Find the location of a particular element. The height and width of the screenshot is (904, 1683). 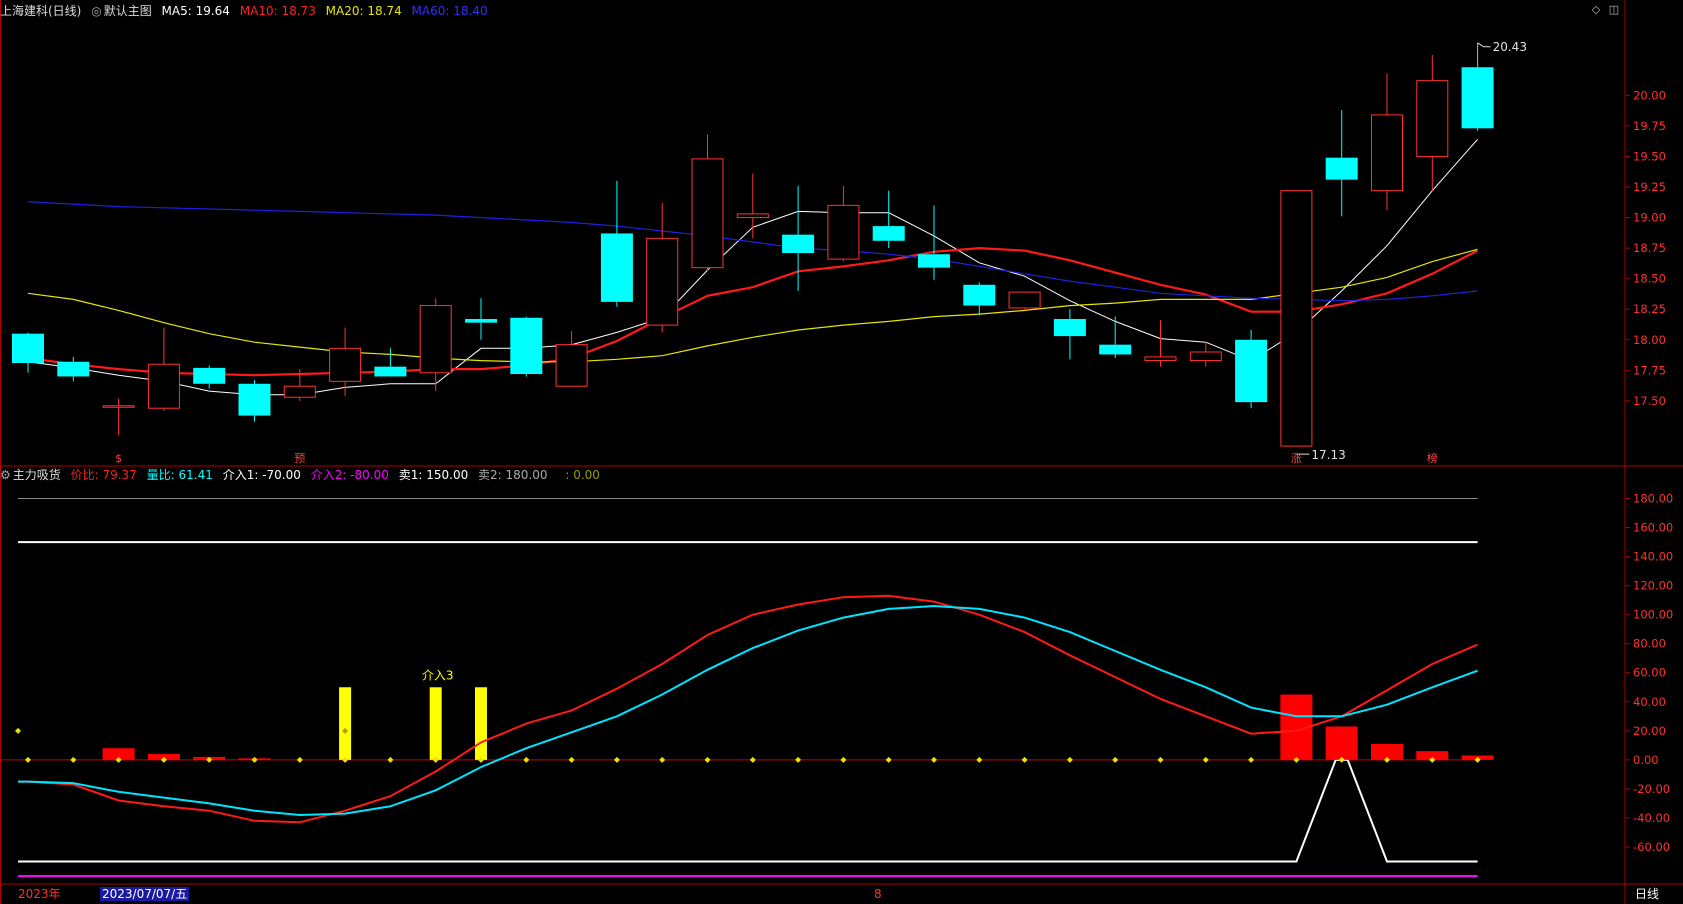

low-price-label: 17.13 is located at coordinates (1328, 455).